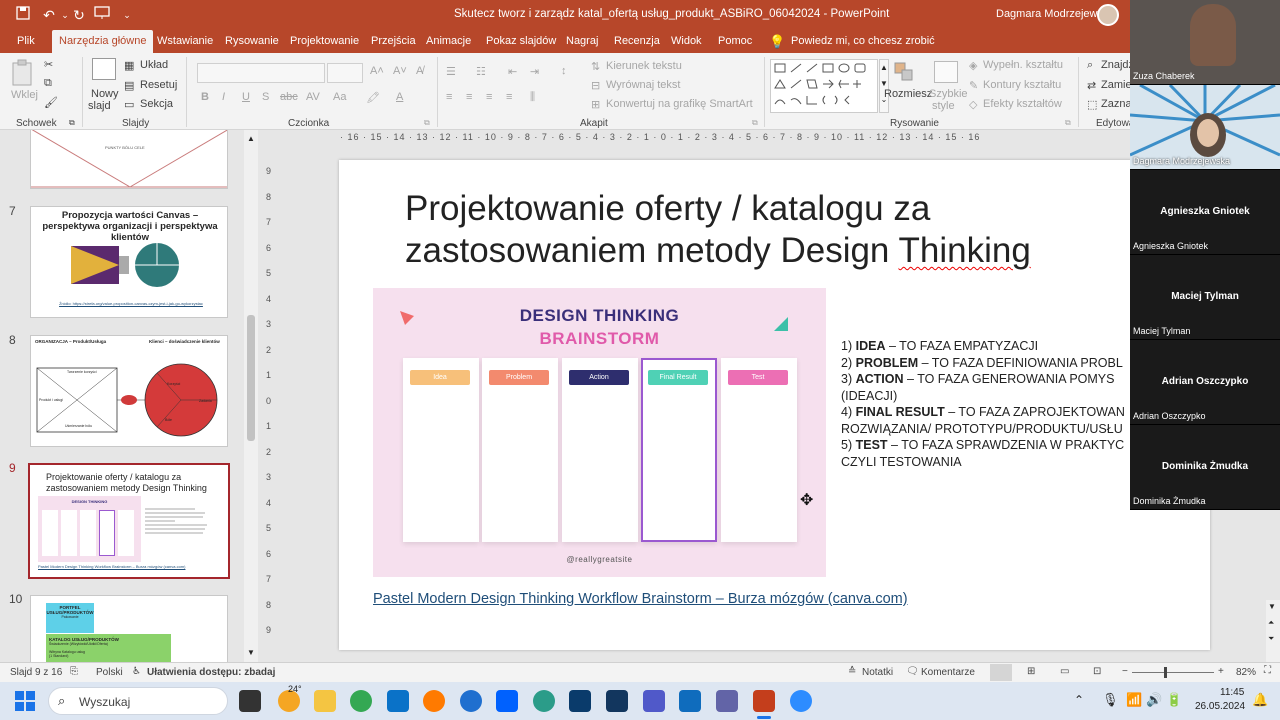 The width and height of the screenshot is (1280, 720). Describe the element at coordinates (644, 66) in the screenshot. I see `text-direction-button: Kierunek tekstu` at that location.